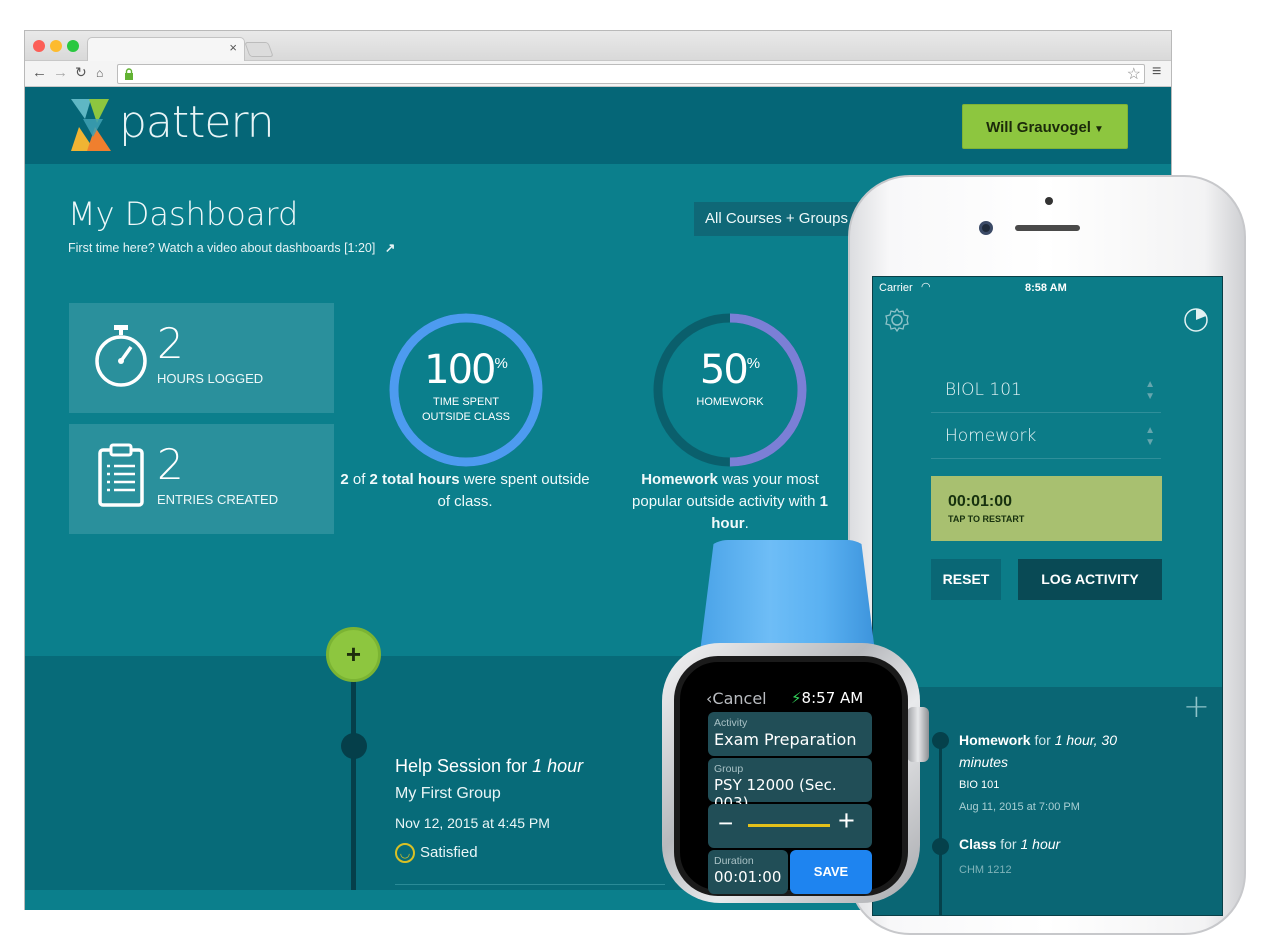 The width and height of the screenshot is (1270, 935). I want to click on minimize-window-button, so click(56, 46).